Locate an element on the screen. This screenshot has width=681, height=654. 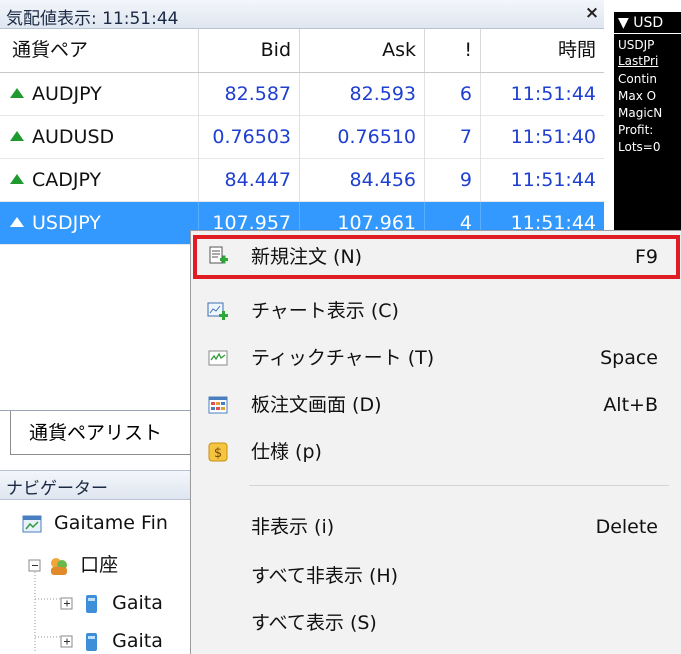
navigator-title: ナビゲーター is located at coordinates (57, 489).